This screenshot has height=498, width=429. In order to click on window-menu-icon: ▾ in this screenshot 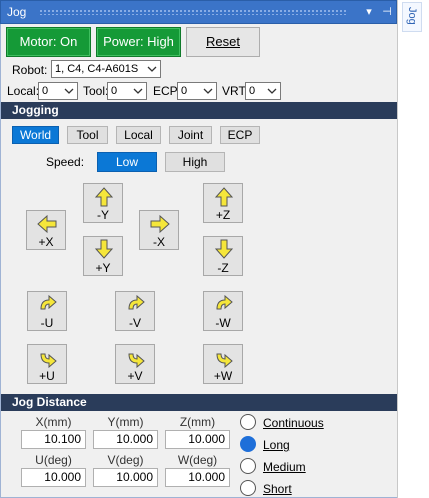, I will do `click(369, 12)`.